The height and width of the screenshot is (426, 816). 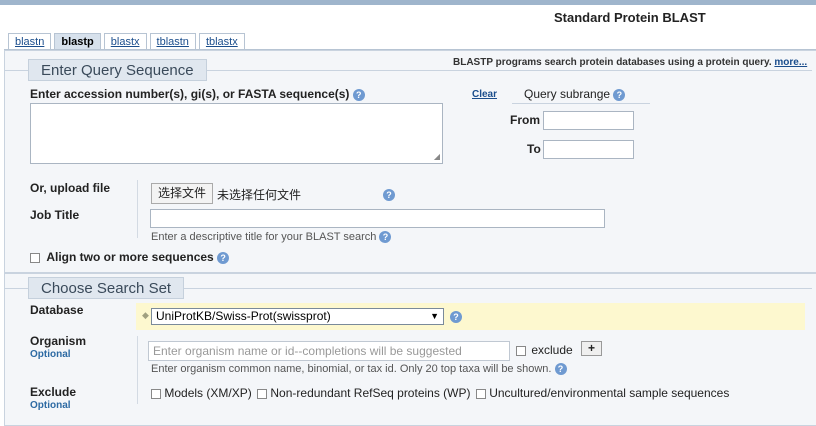 I want to click on clear-link: Clear, so click(x=484, y=94).